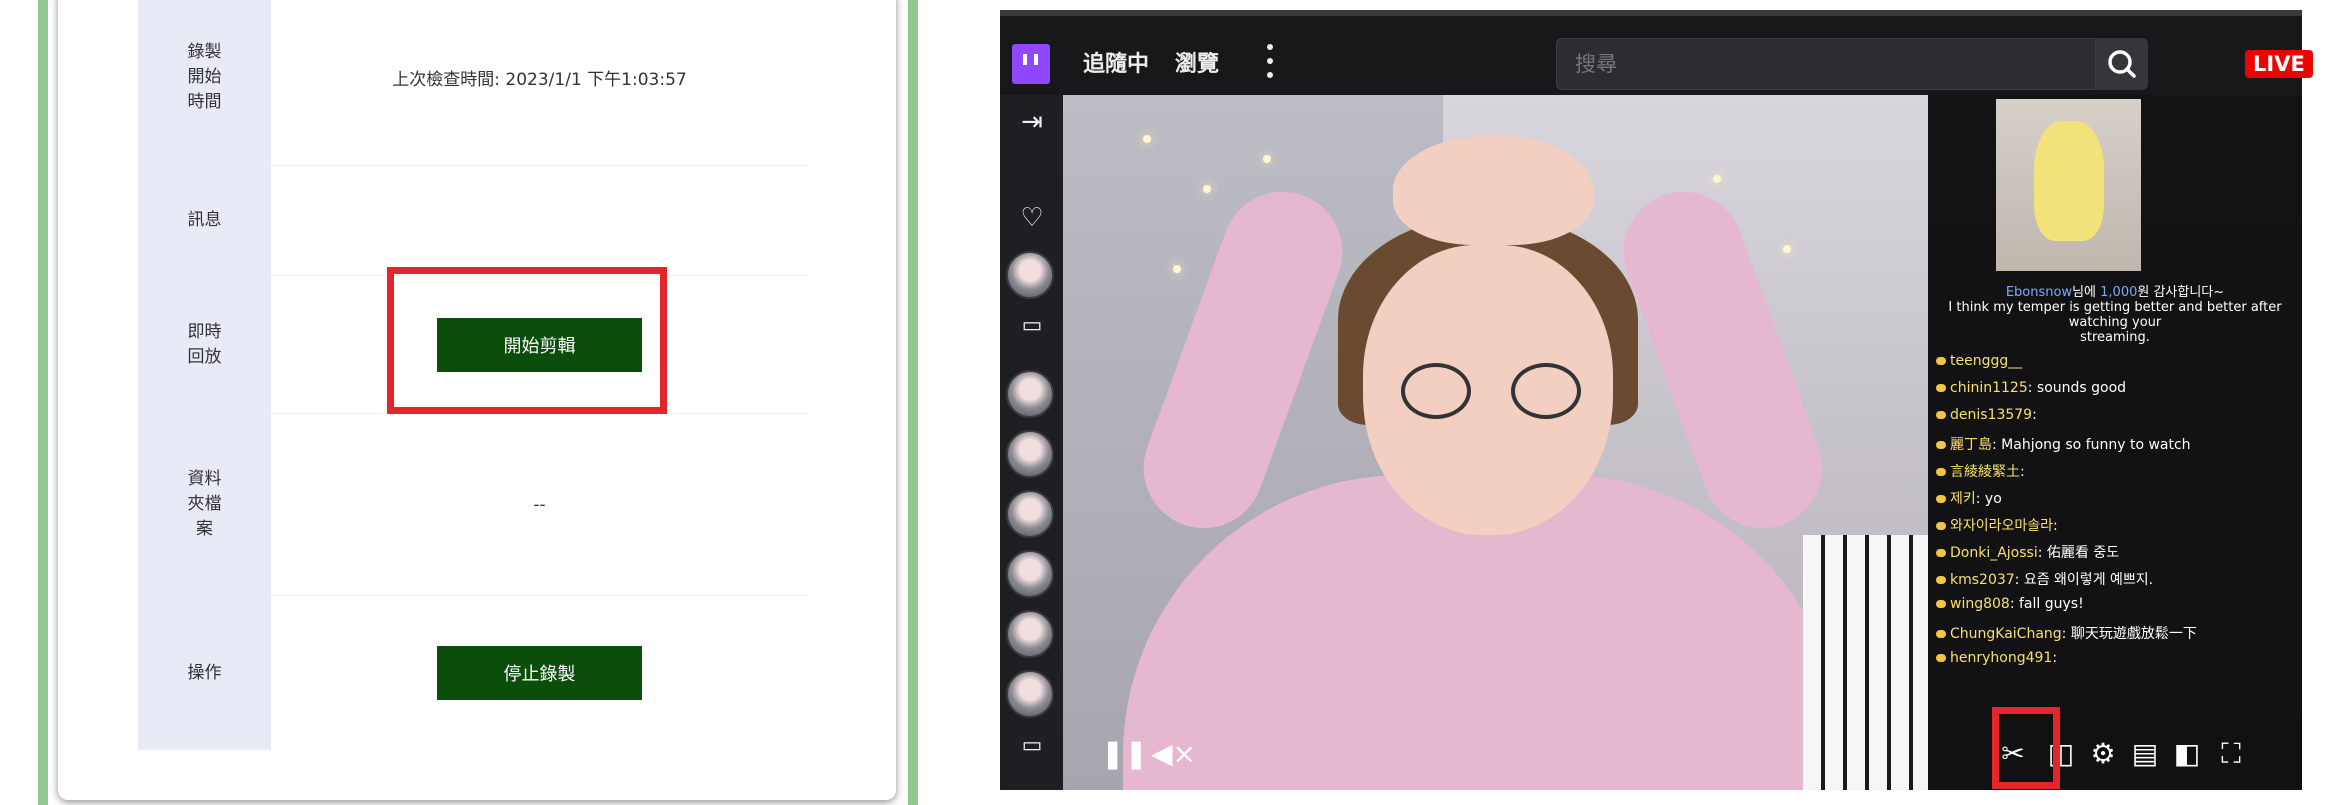 The width and height of the screenshot is (2332, 805). I want to click on chat-message: 와자이라오마솔라:, so click(1997, 525).